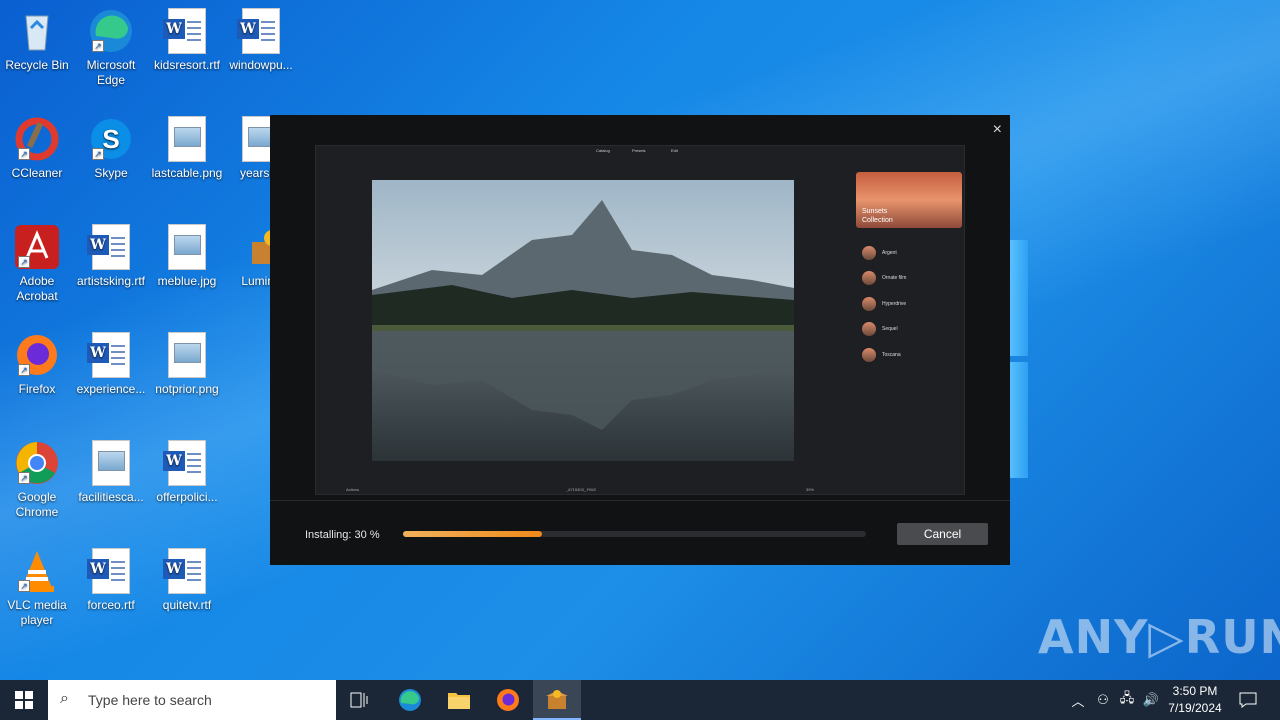 The image size is (1280, 720). I want to click on start-button, so click(24, 700).